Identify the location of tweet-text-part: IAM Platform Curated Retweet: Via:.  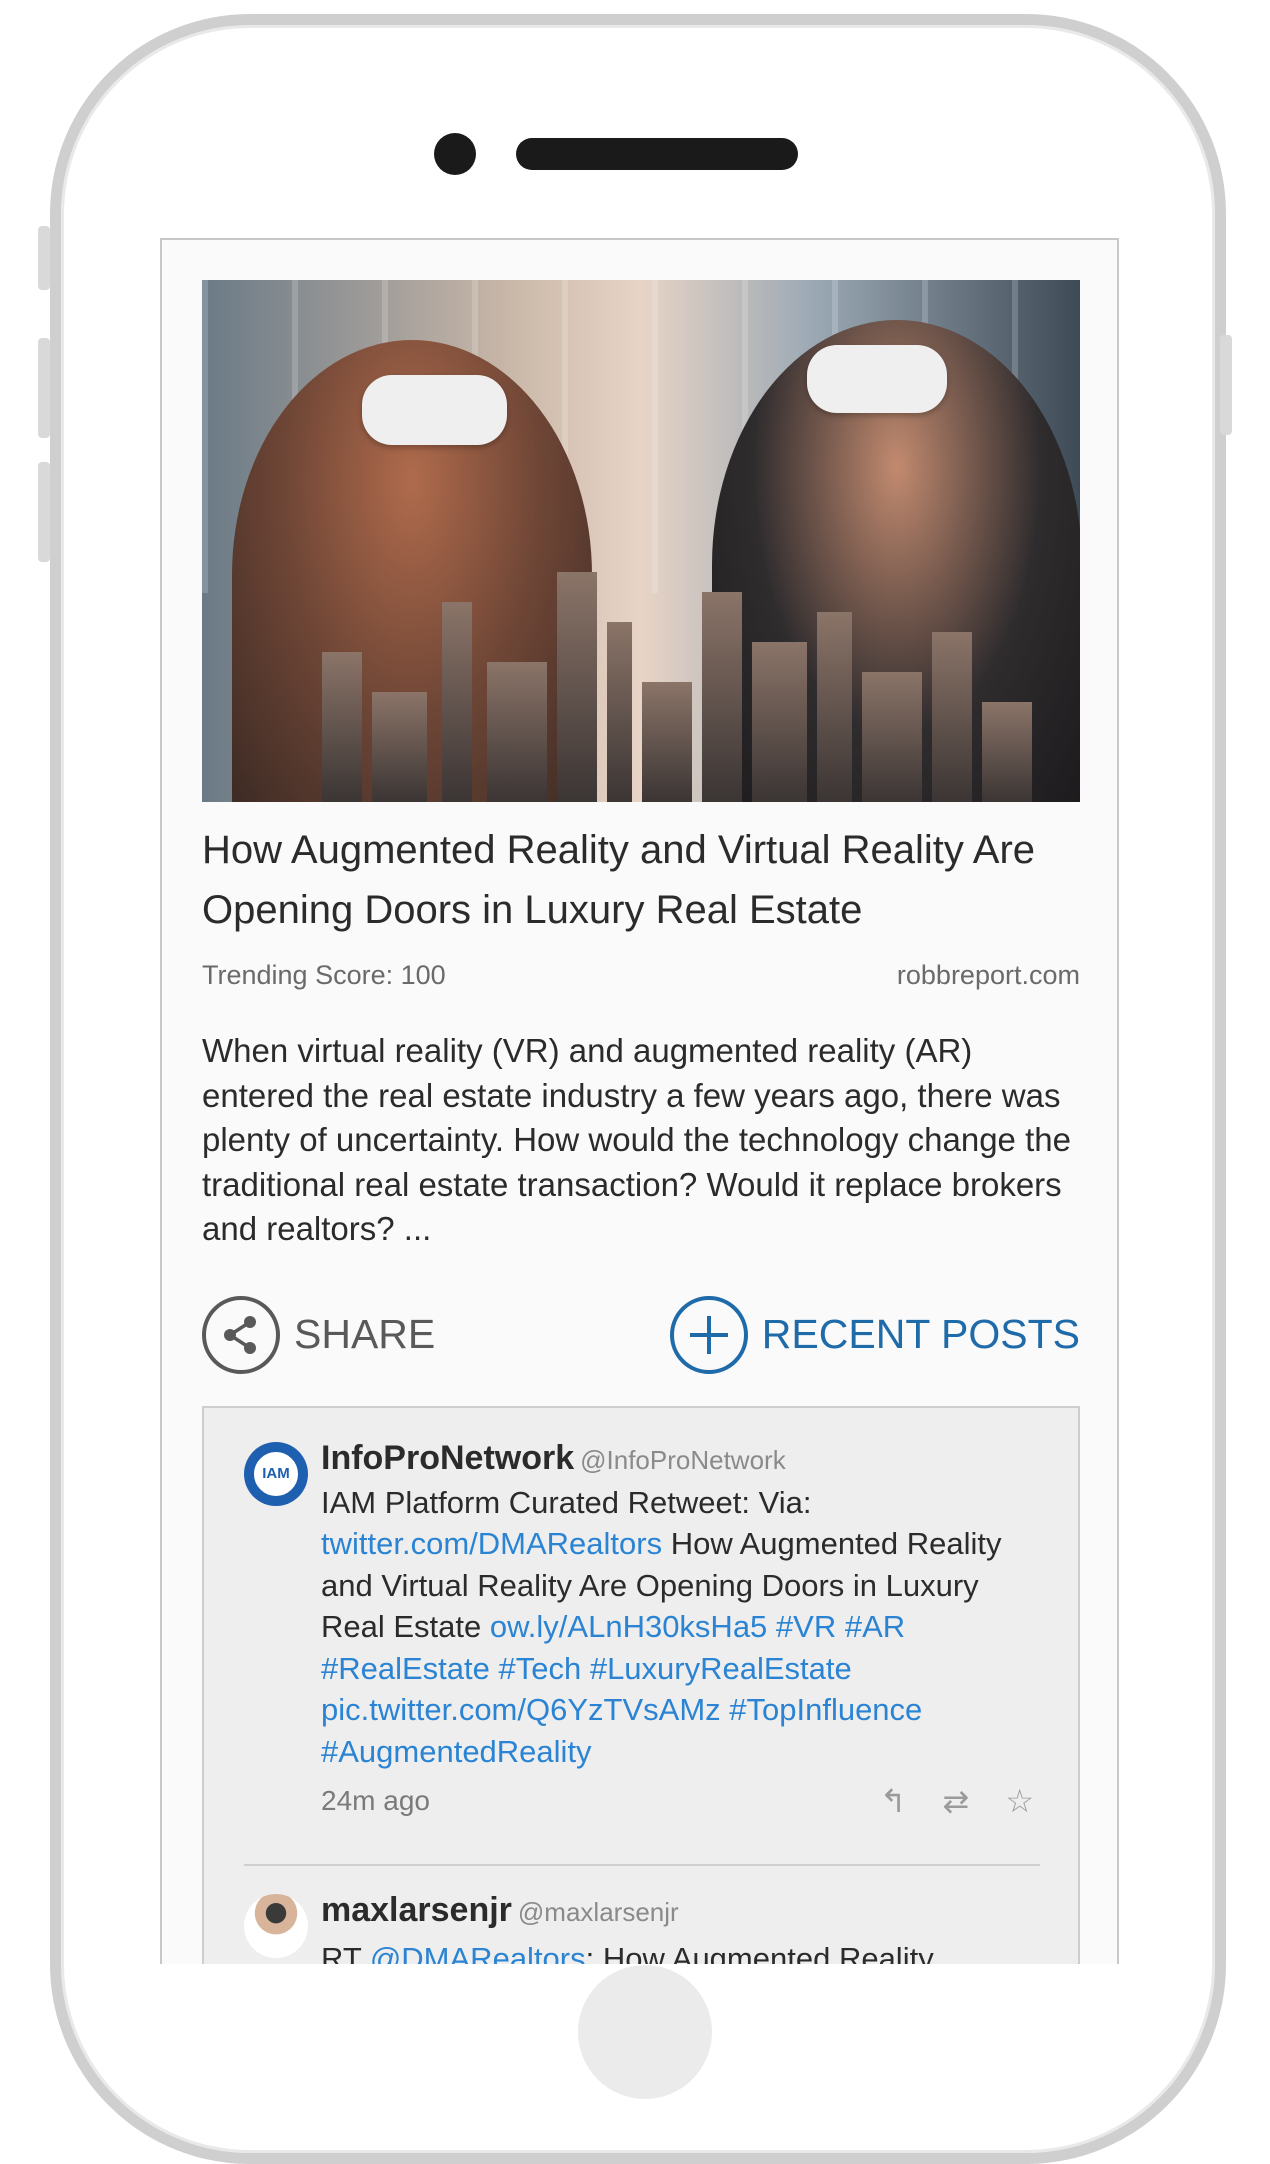
(566, 1502).